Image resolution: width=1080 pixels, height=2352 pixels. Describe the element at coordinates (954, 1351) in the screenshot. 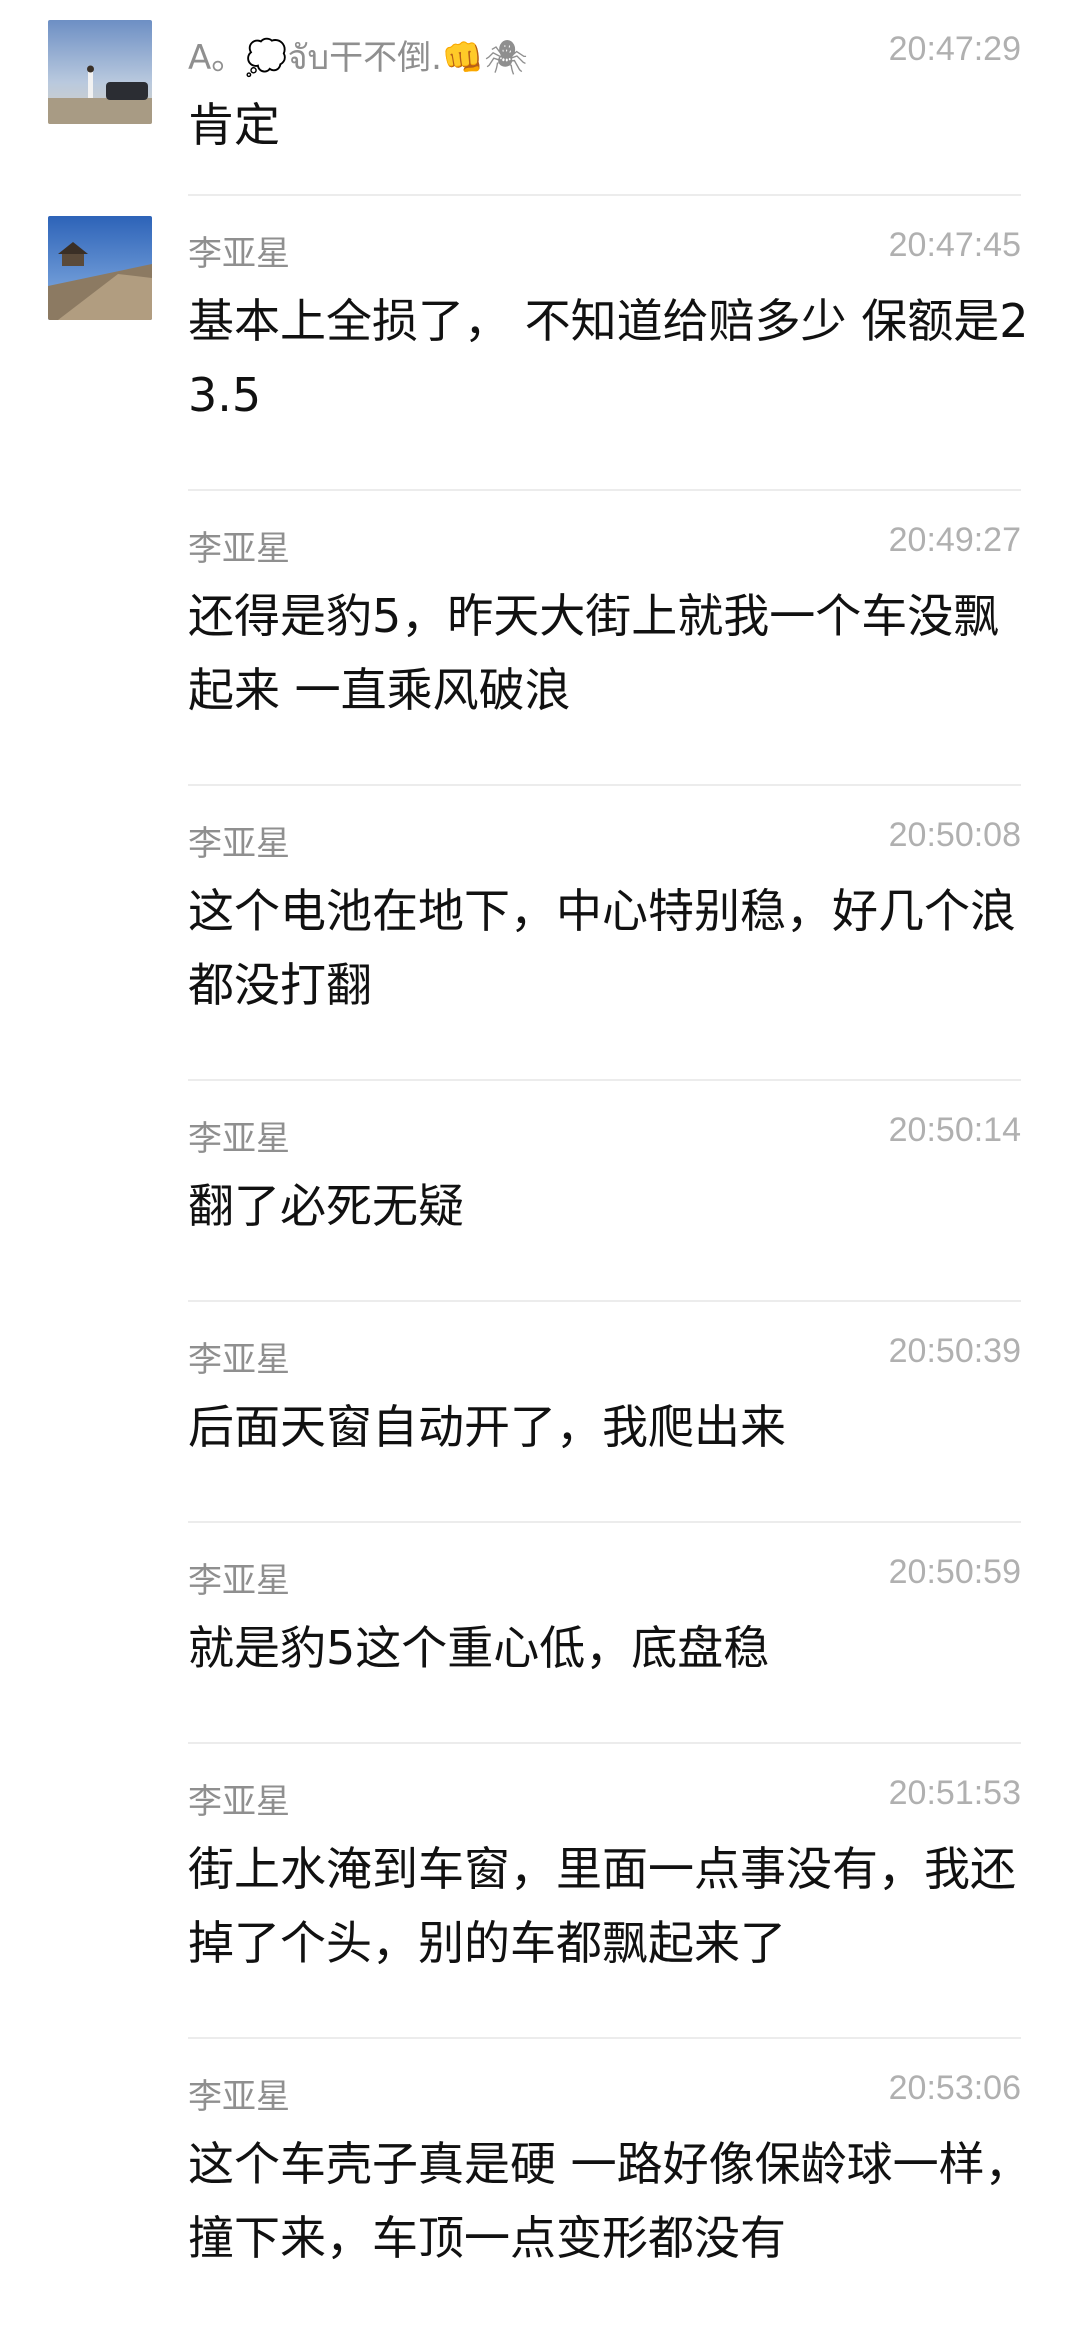

I see `message-timestamp: 20:50:39` at that location.